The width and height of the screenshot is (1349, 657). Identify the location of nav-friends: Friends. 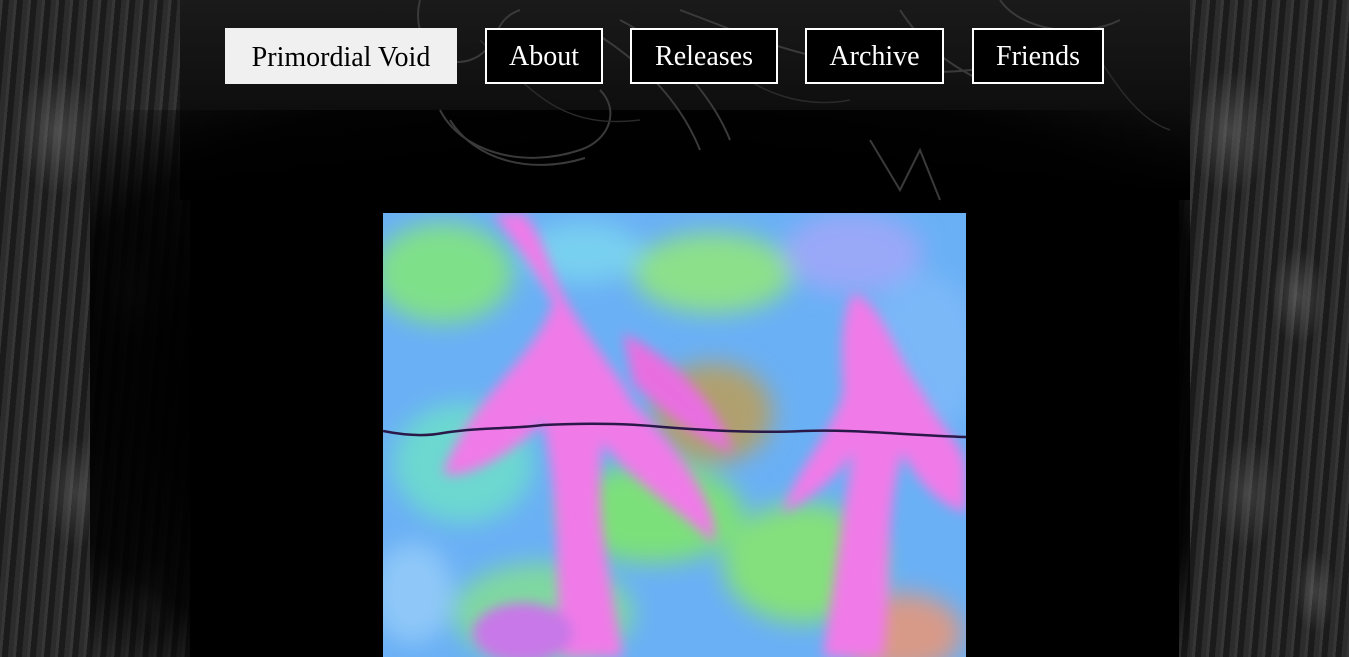
(1038, 56).